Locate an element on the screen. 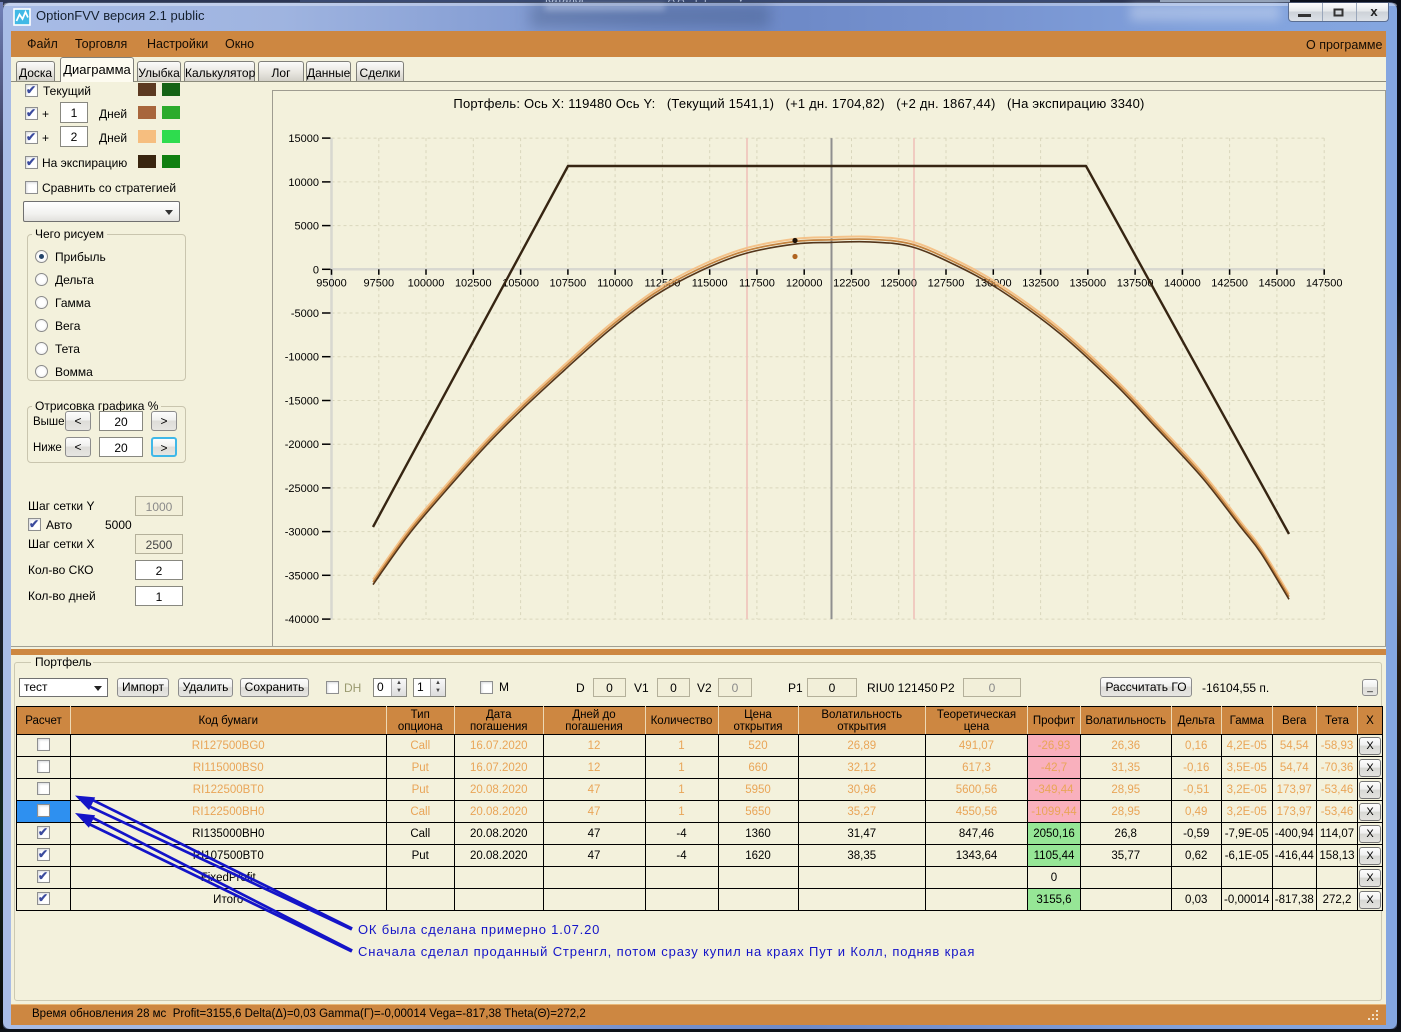  svg-text: 135000 is located at coordinates (1087, 283).